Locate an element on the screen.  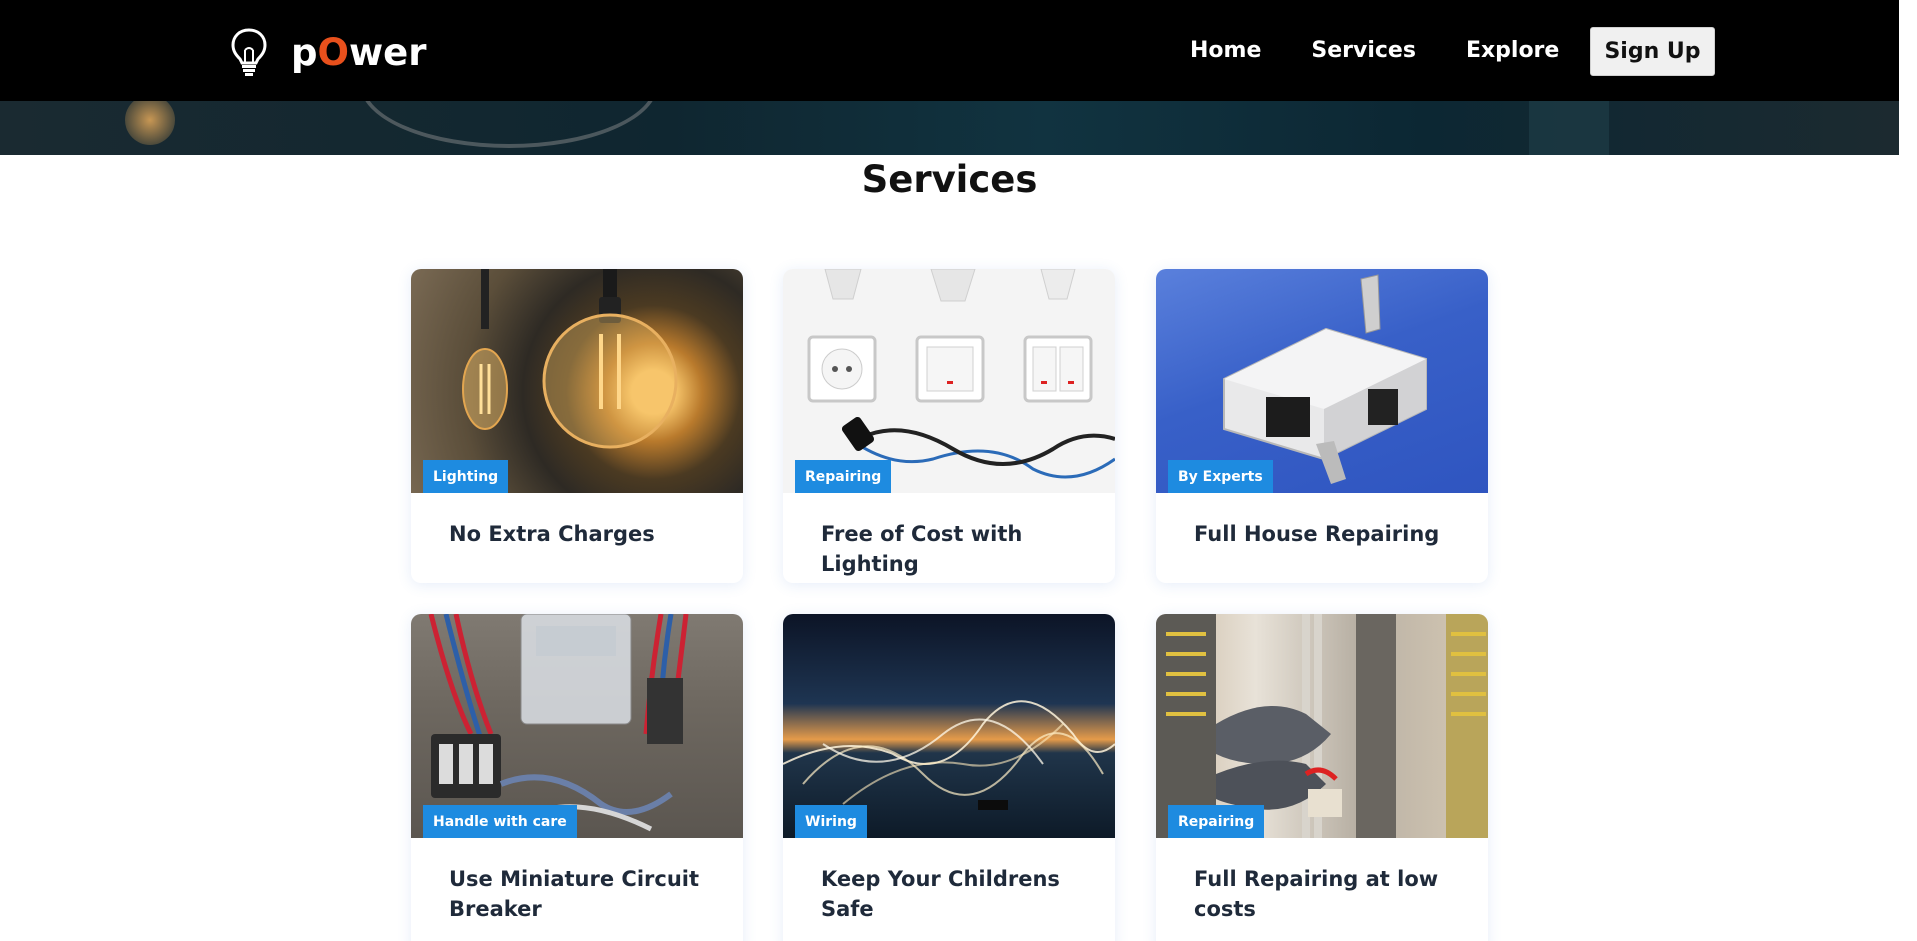
service-card: Wiring Keep Your Childrens Safe is located at coordinates (949, 777).